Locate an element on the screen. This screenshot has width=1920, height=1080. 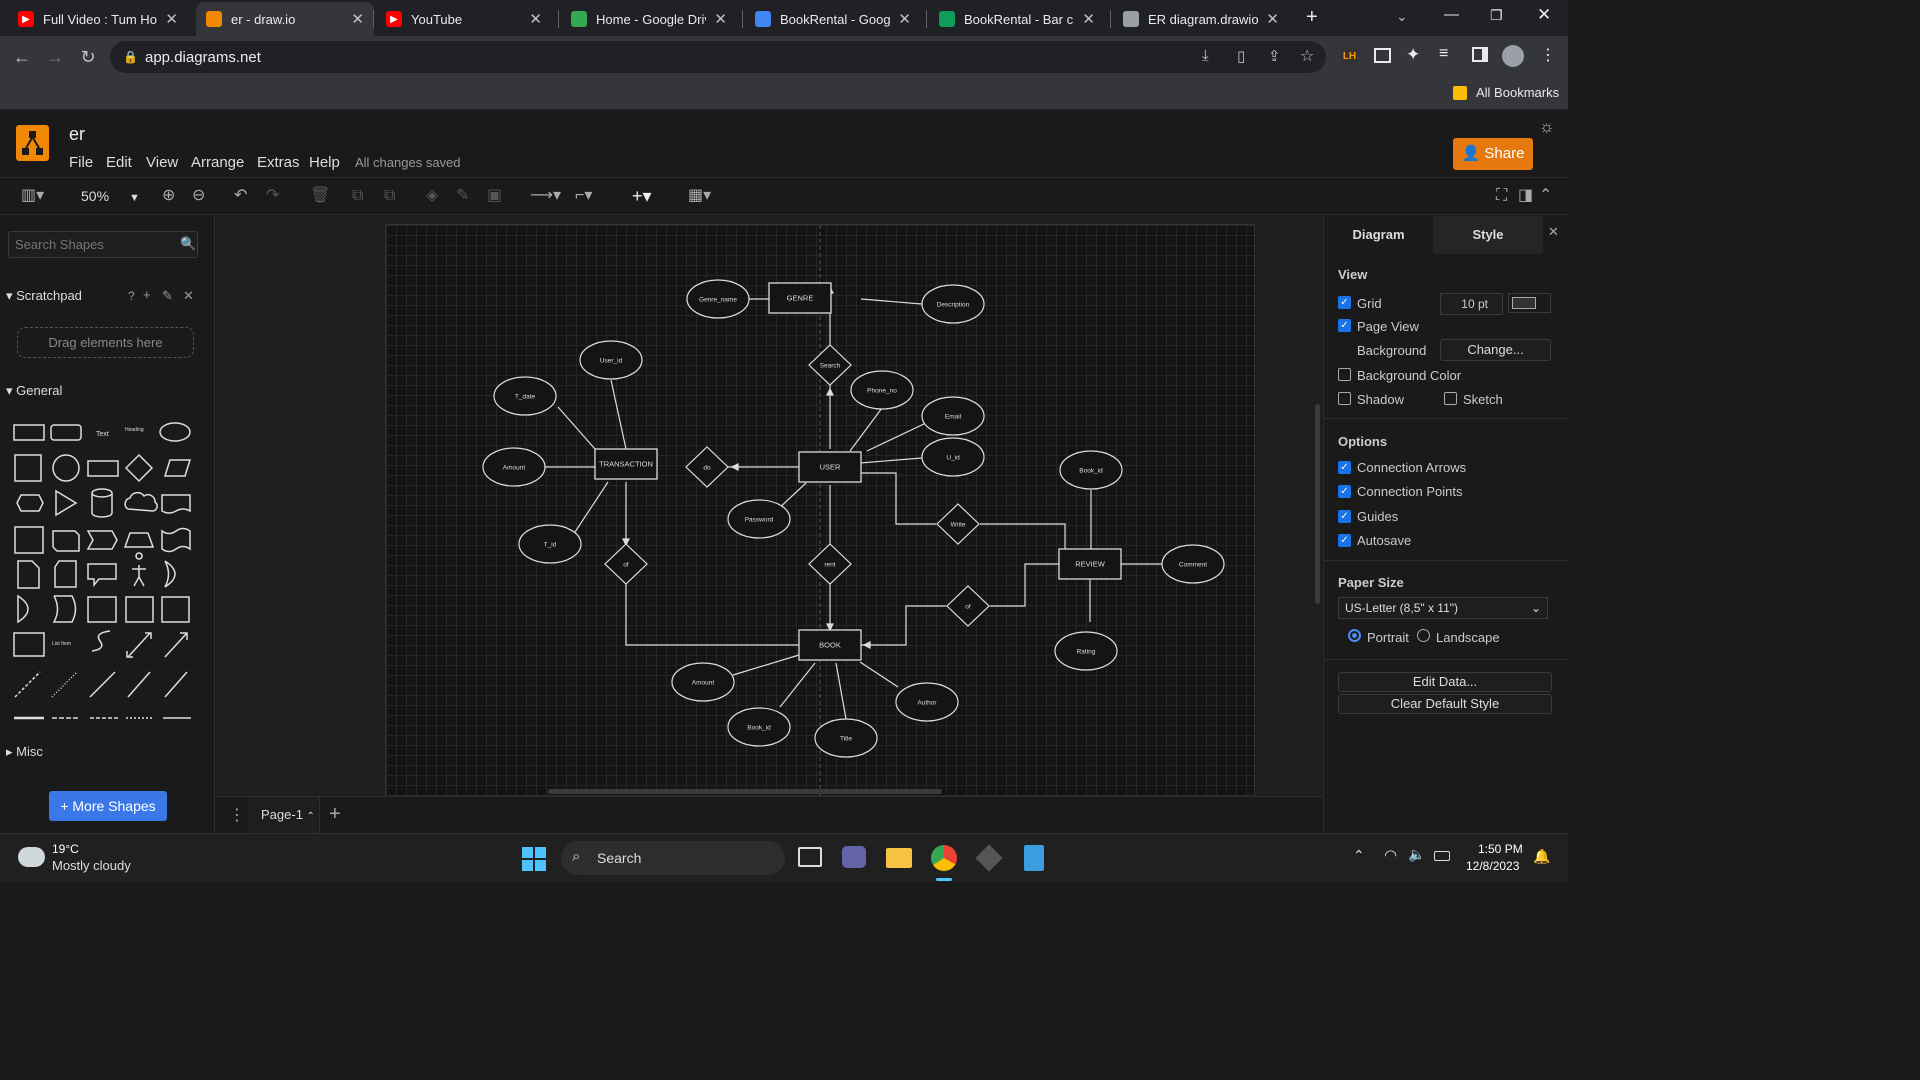
container-shape is located at coordinates (102, 609).